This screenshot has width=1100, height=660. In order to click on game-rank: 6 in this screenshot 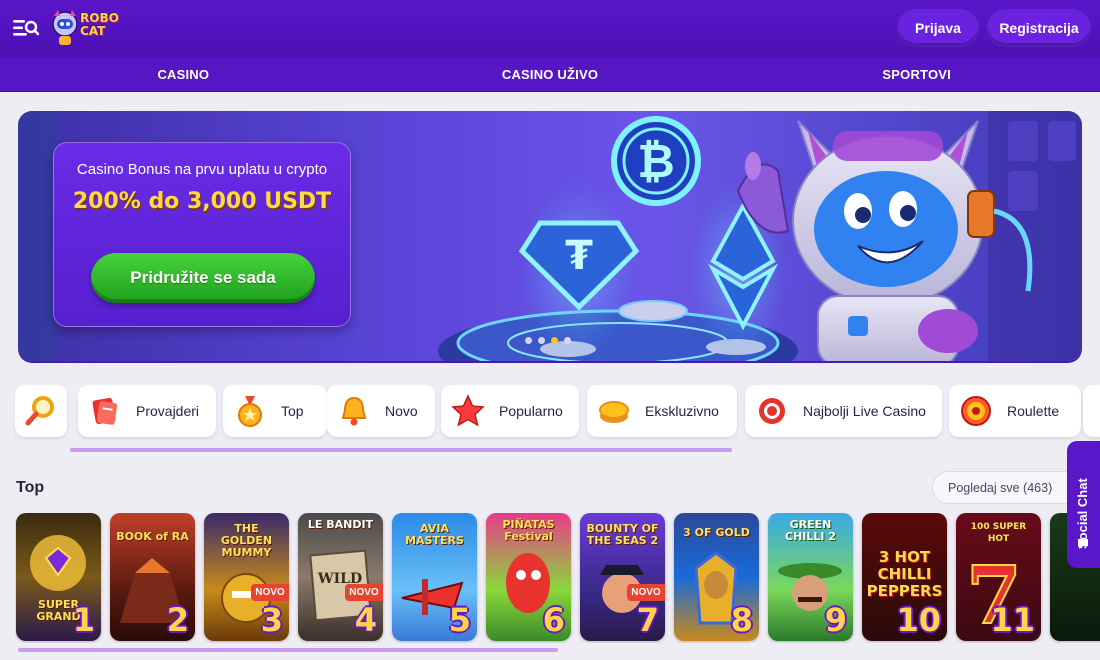, I will do `click(553, 620)`.